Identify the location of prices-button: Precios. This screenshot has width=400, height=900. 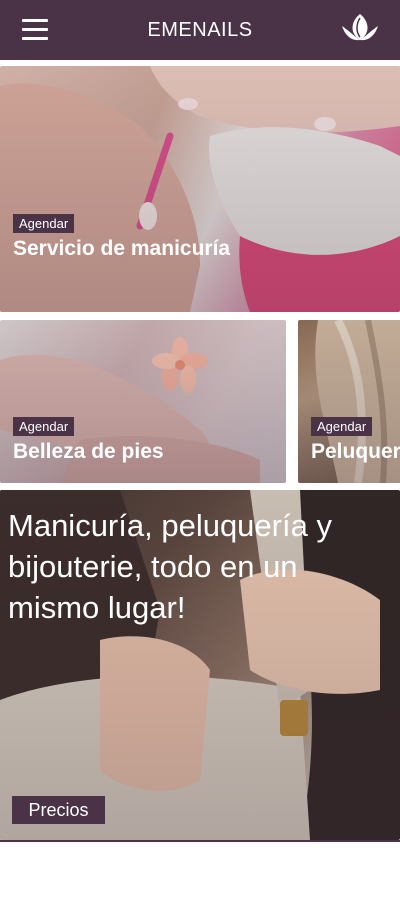
(58, 810).